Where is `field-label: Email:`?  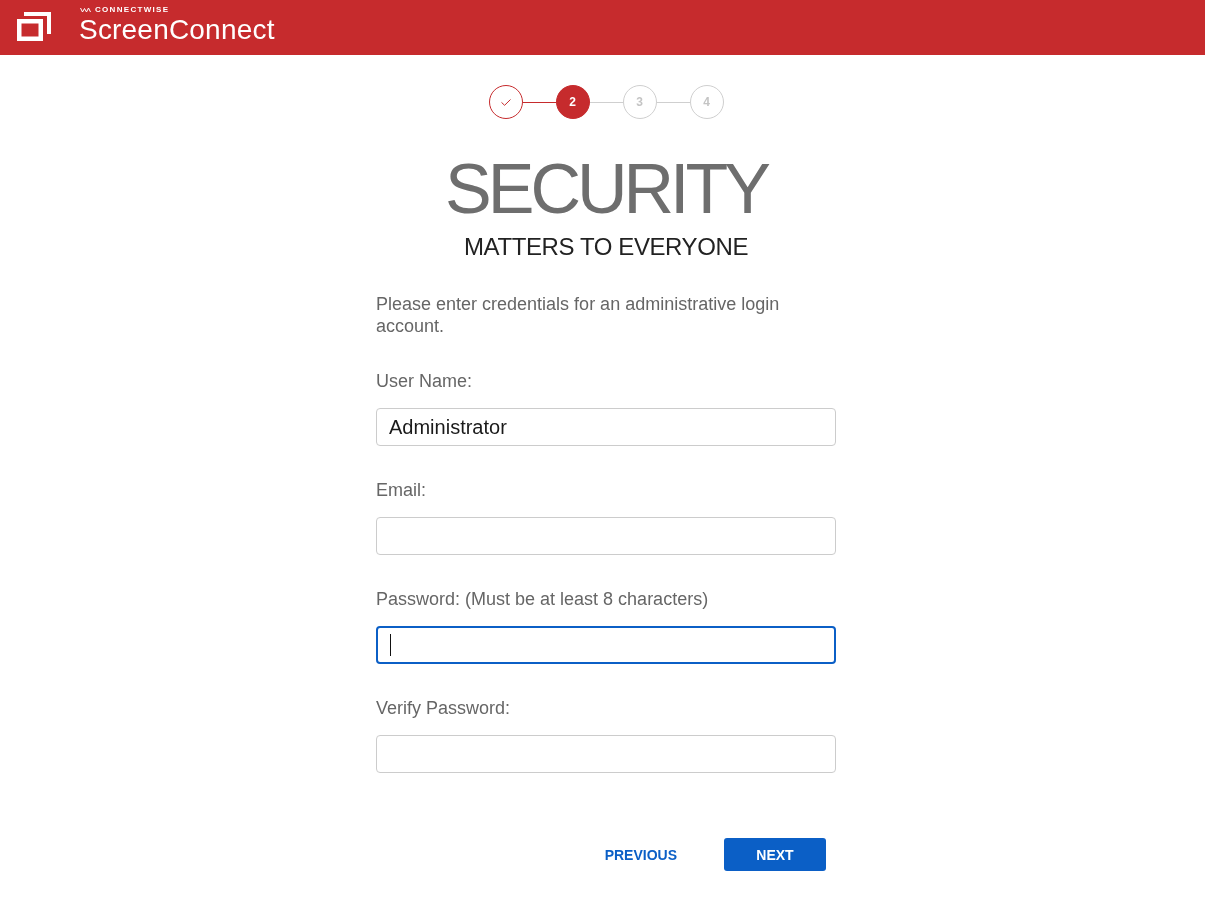 field-label: Email: is located at coordinates (401, 490).